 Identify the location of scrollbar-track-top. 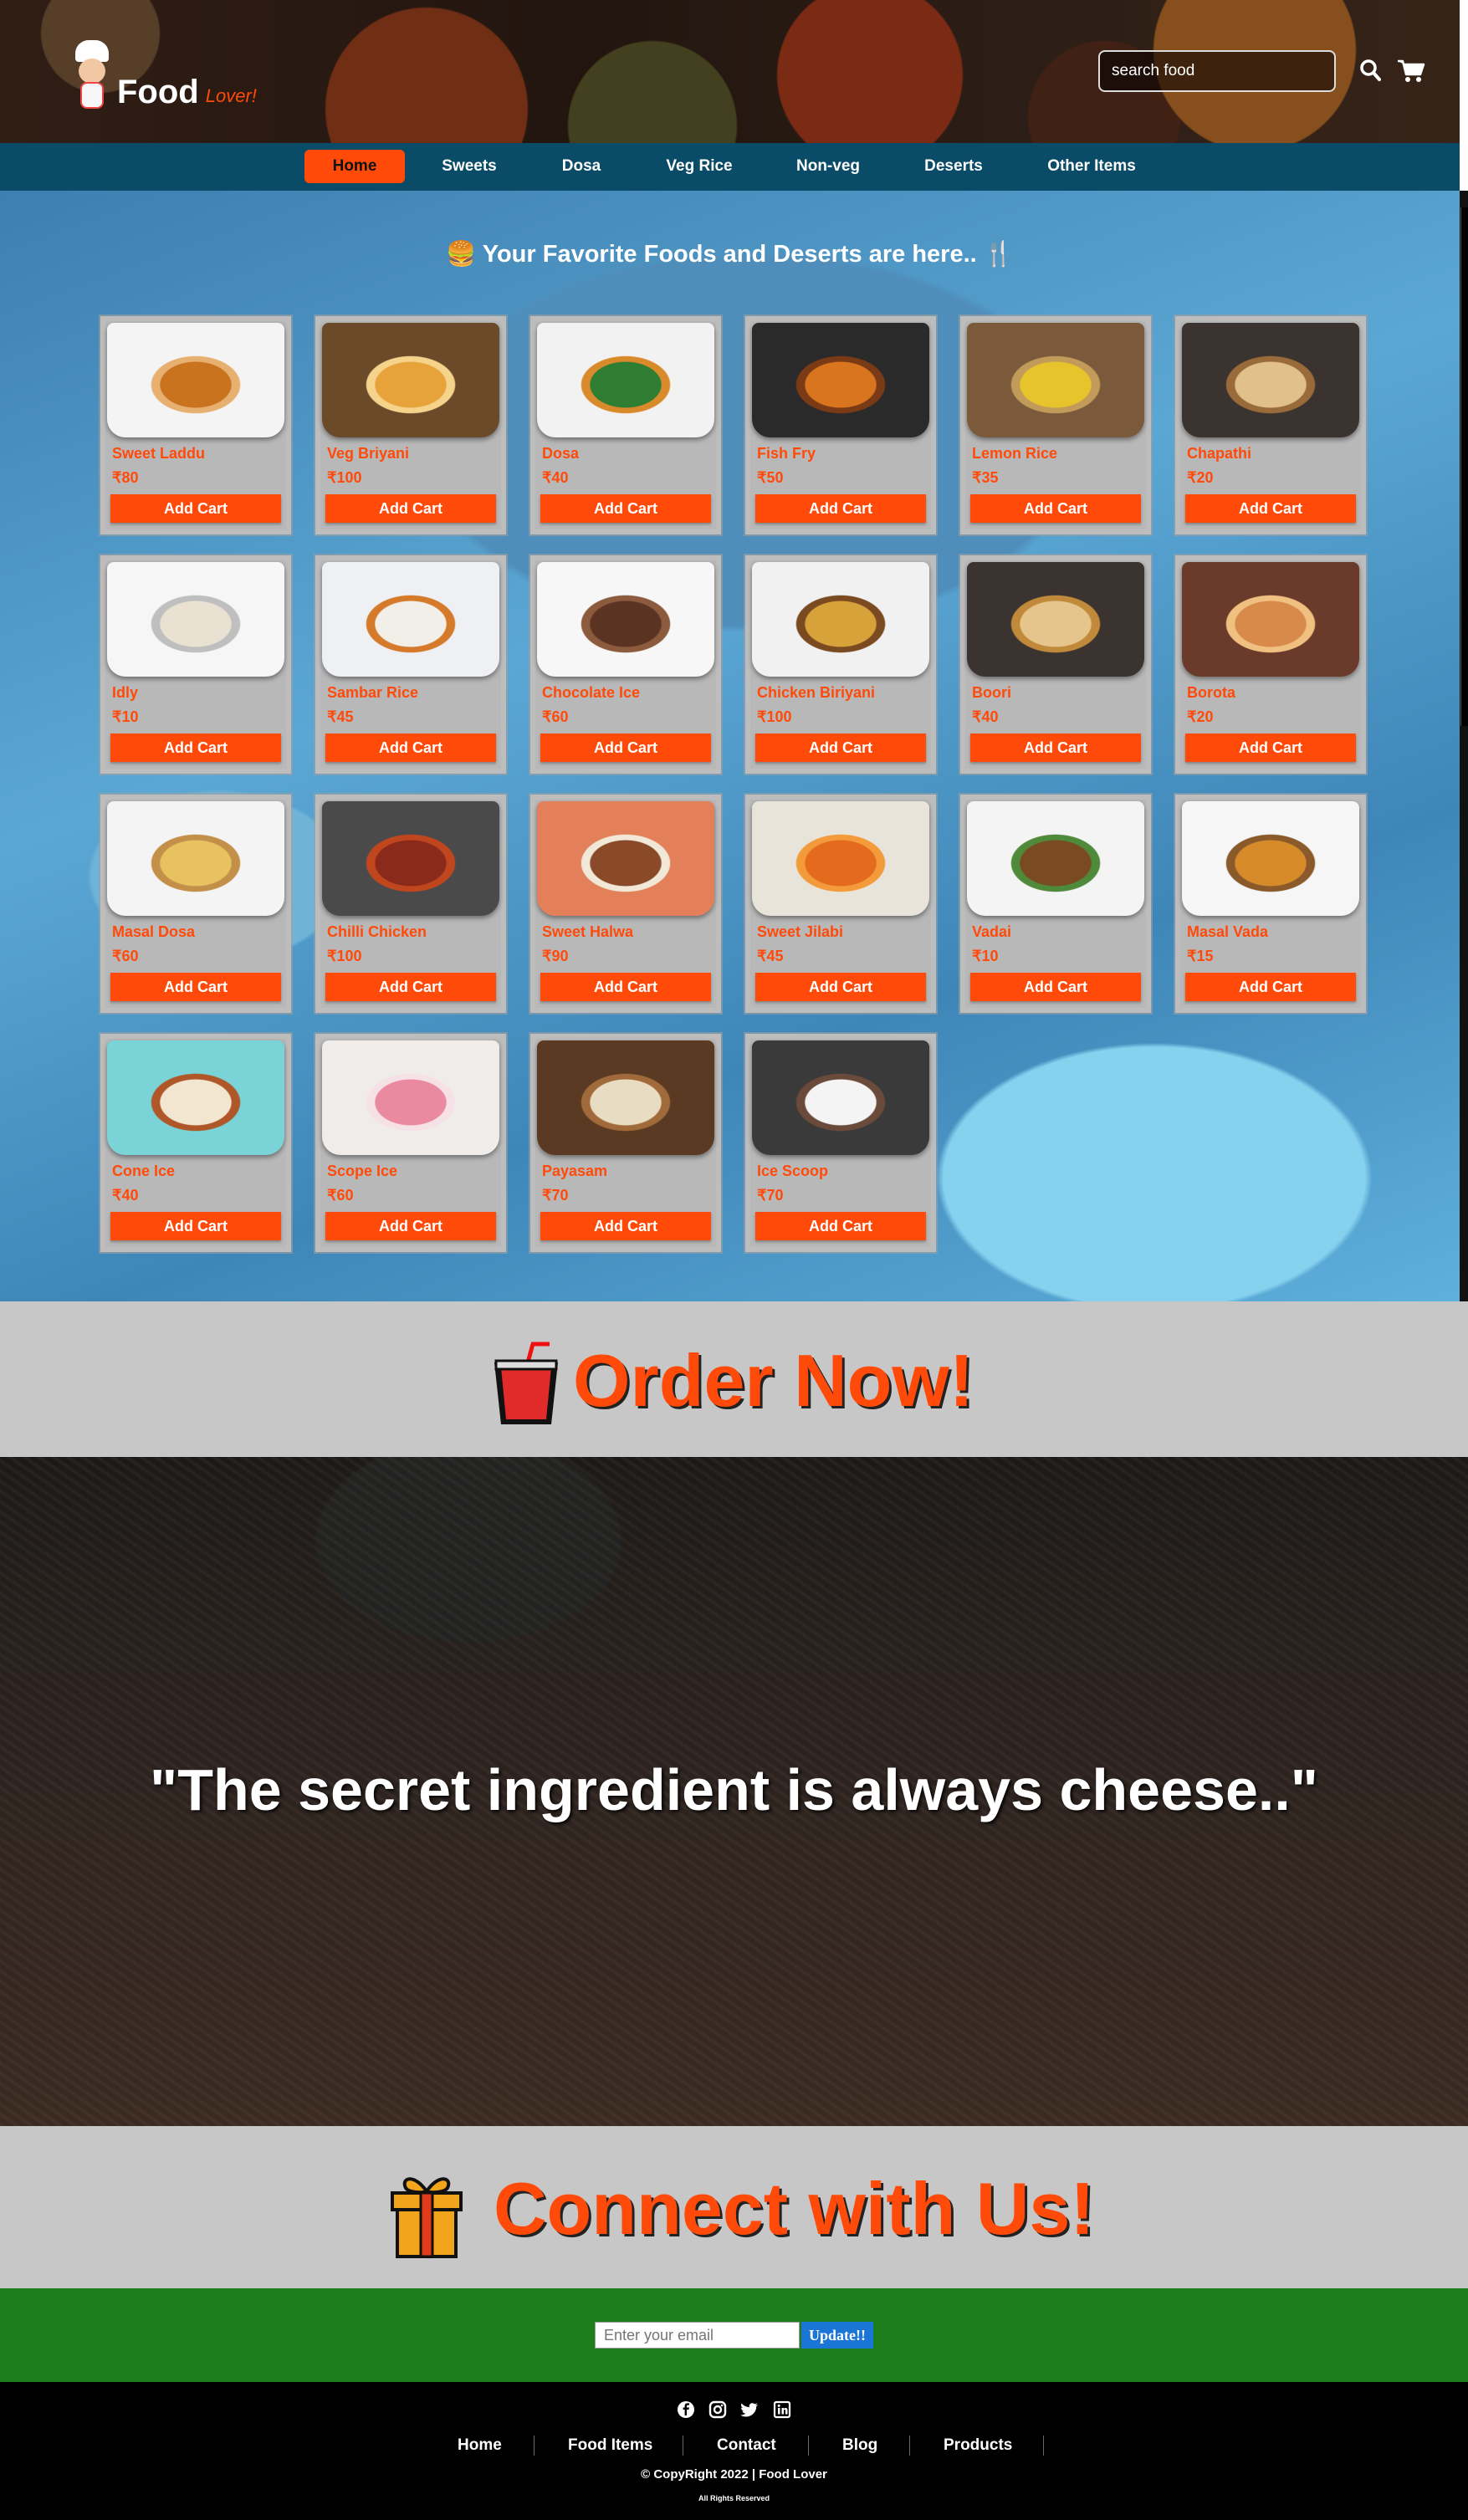
(1464, 100).